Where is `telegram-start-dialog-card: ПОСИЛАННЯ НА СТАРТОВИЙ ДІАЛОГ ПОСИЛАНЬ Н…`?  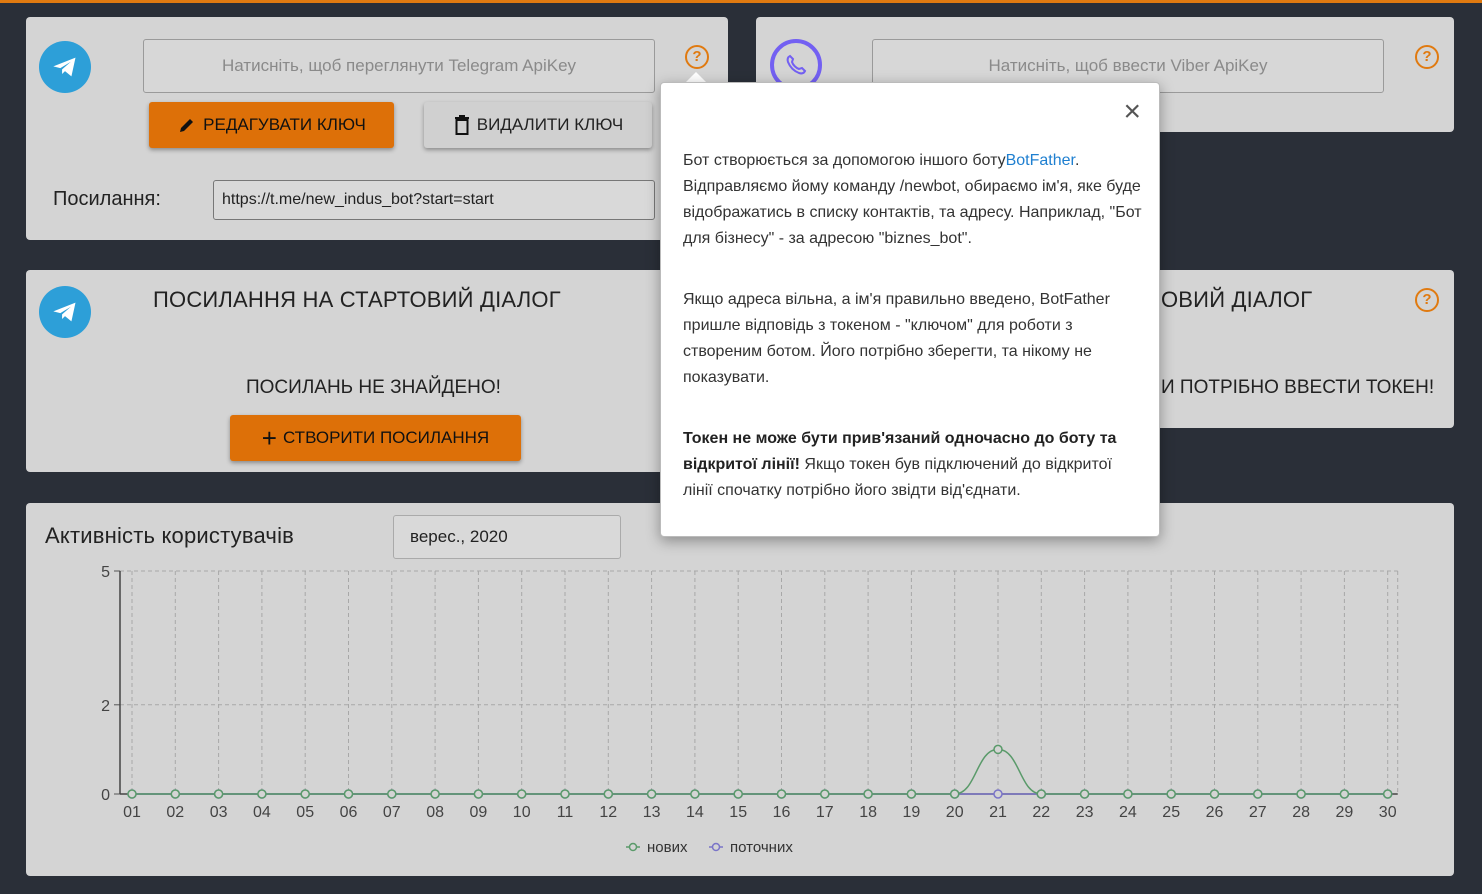
telegram-start-dialog-card: ПОСИЛАННЯ НА СТАРТОВИЙ ДІАЛОГ ПОСИЛАНЬ Н… is located at coordinates (377, 371).